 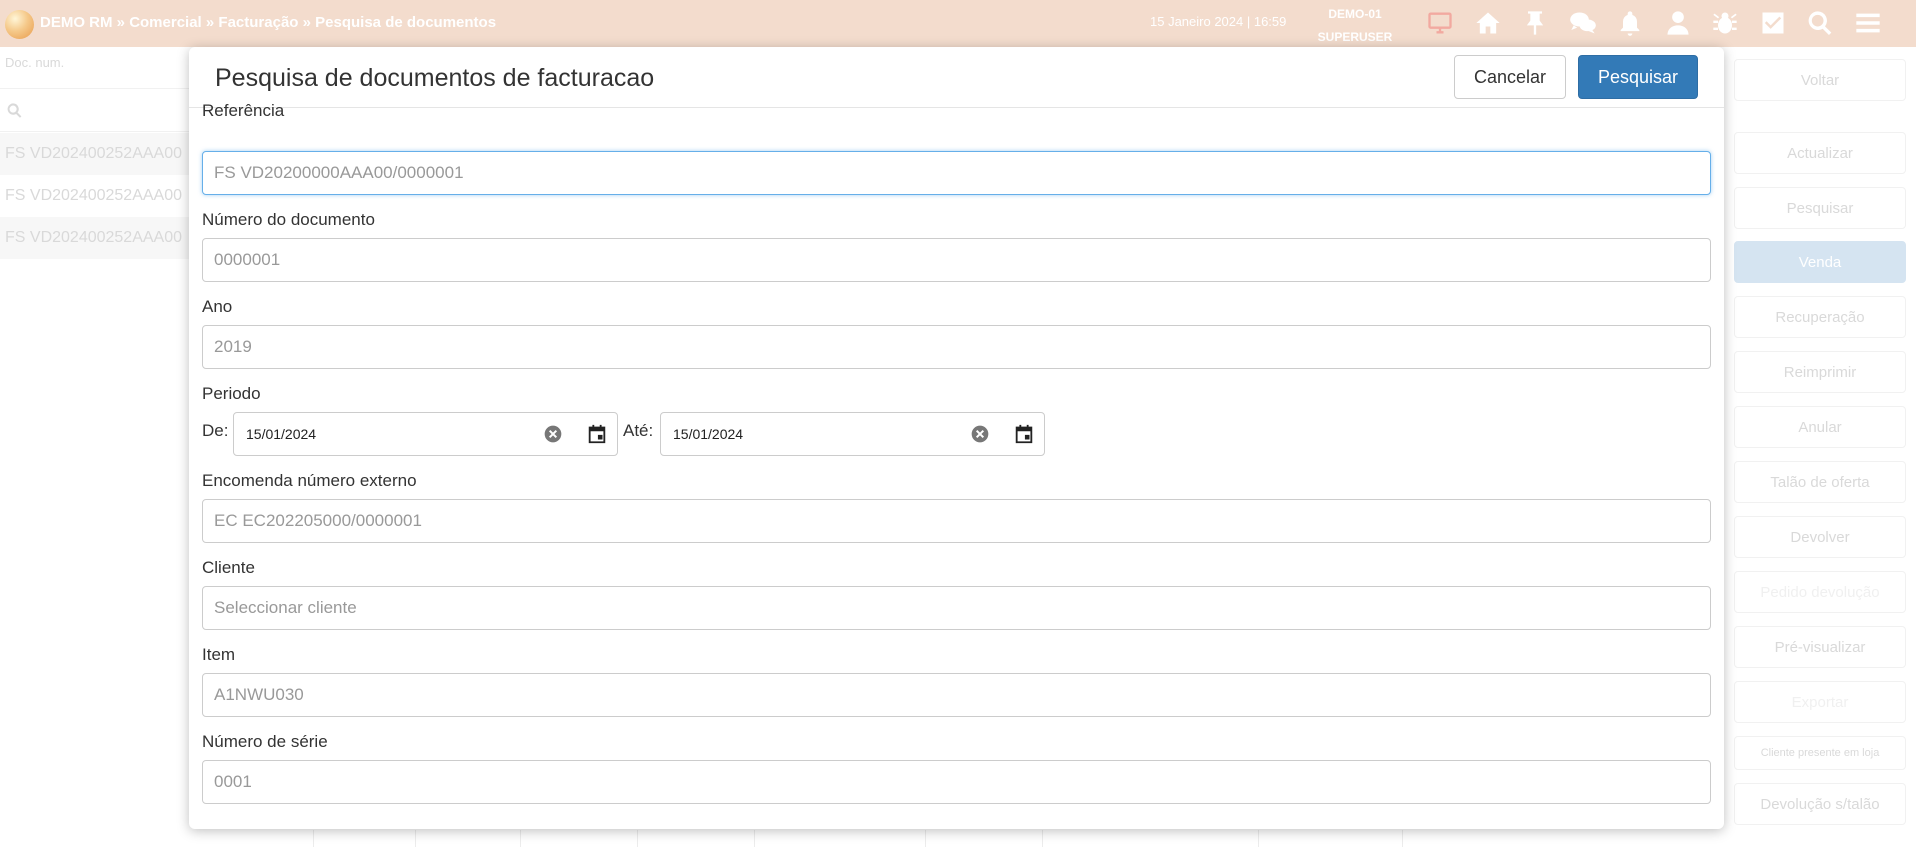 I want to click on gift-receipt-button: Talão de oferta, so click(x=1820, y=482).